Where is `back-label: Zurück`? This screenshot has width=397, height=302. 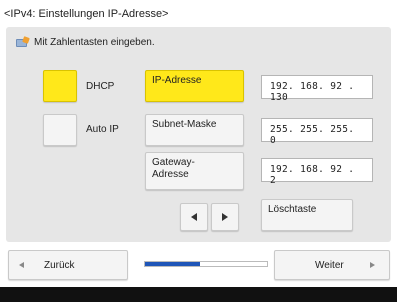
back-label: Zurück is located at coordinates (59, 265).